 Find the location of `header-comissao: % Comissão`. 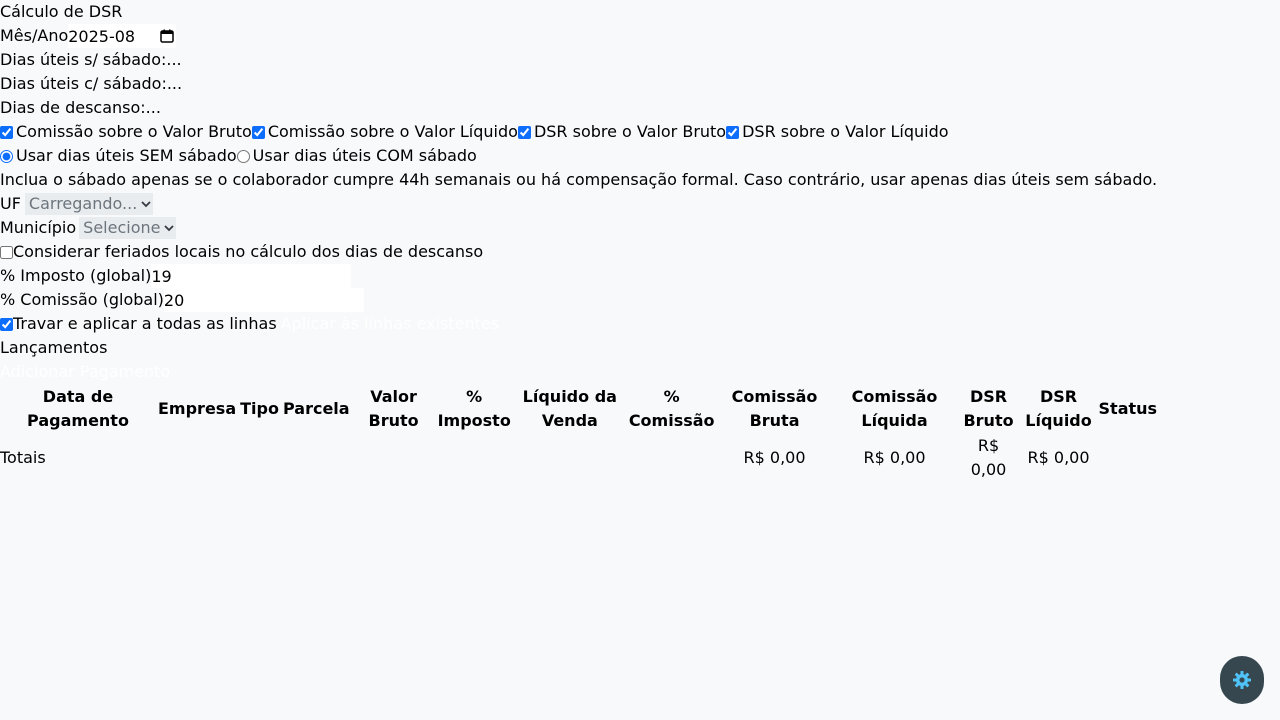

header-comissao: % Comissão is located at coordinates (671, 408).